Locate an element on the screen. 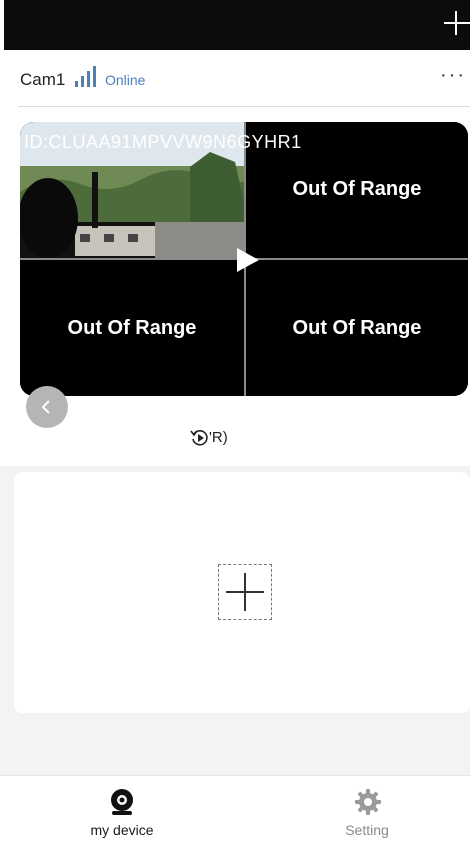 The image size is (470, 842). add-device-button is located at coordinates (245, 592).